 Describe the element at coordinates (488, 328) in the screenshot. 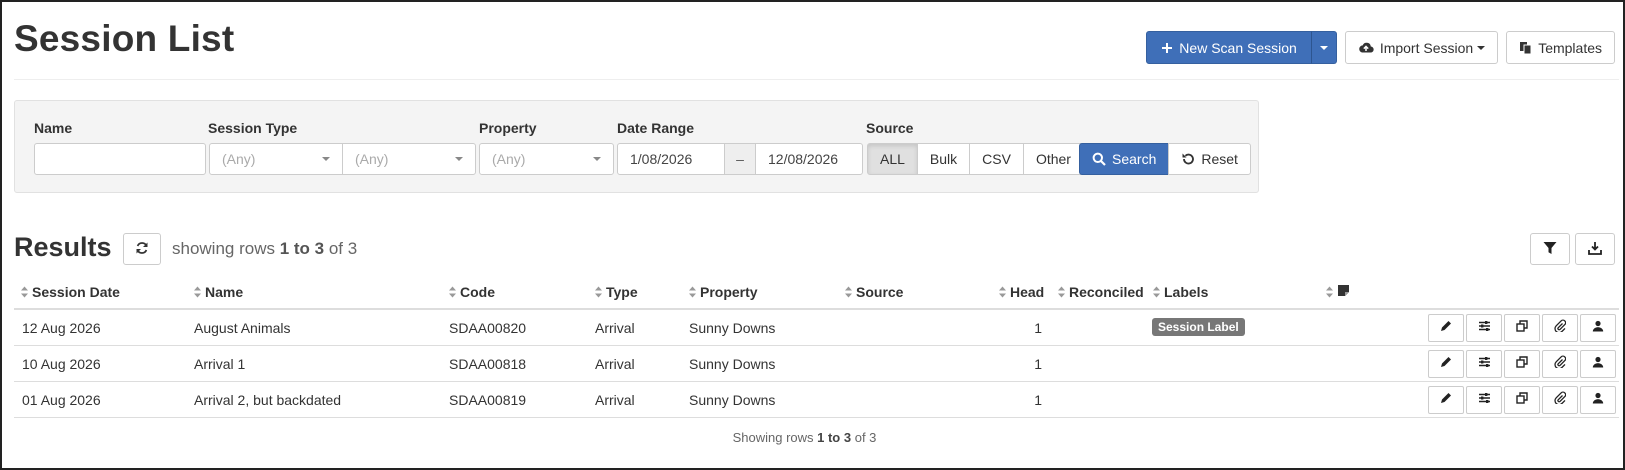

I see `cell-code: SDAA00820` at that location.